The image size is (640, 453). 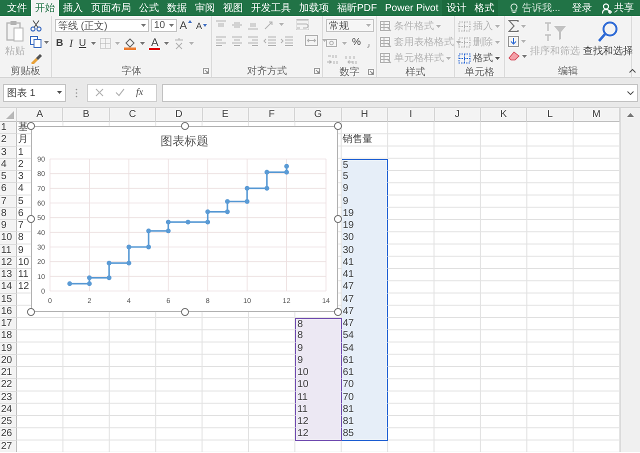 What do you see at coordinates (479, 58) in the screenshot?
I see `format-button: 格式` at bounding box center [479, 58].